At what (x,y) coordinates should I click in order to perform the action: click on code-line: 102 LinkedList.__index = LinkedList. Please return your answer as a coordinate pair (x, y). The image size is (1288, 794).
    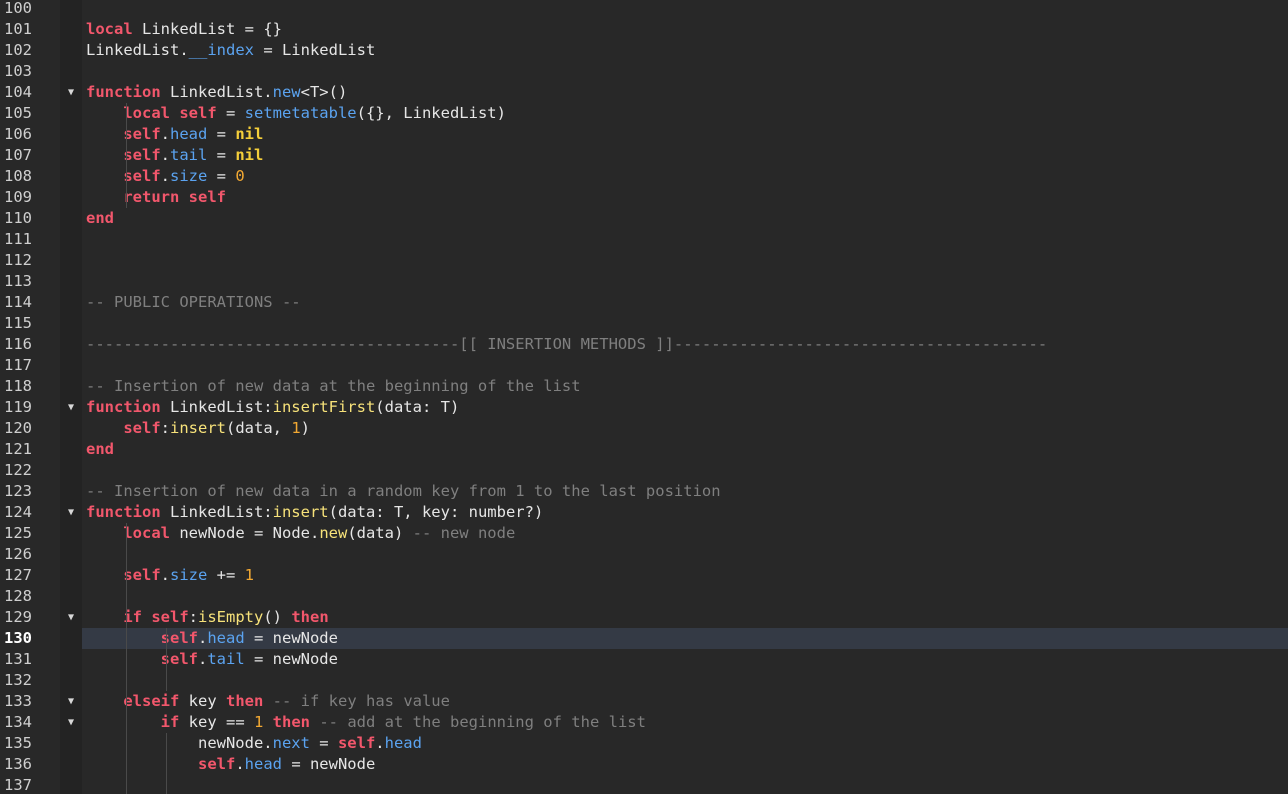
    Looking at the image, I should click on (644, 50).